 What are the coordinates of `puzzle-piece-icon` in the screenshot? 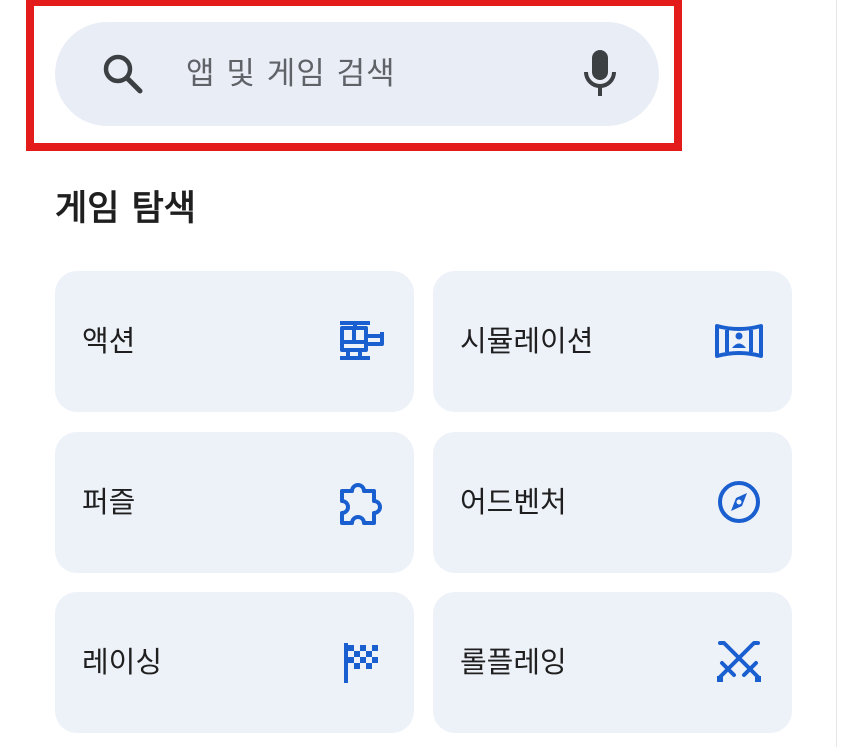 It's located at (361, 504).